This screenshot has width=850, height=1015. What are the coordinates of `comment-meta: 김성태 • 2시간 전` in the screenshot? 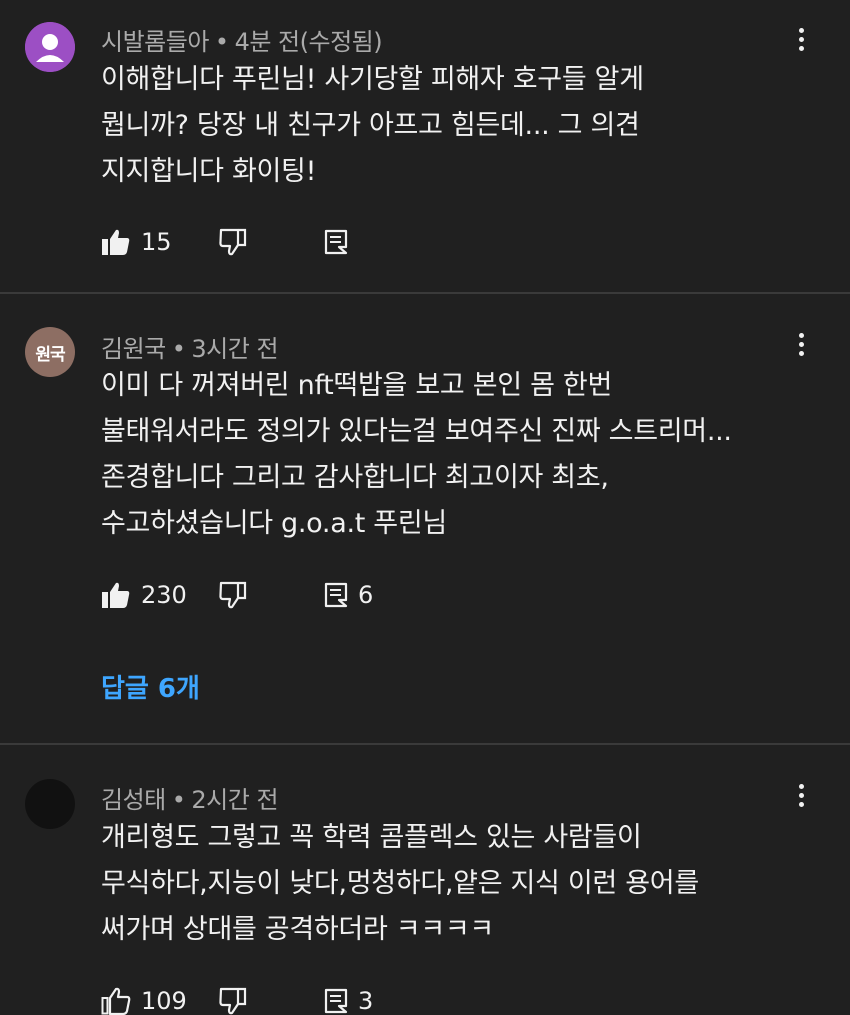 It's located at (190, 797).